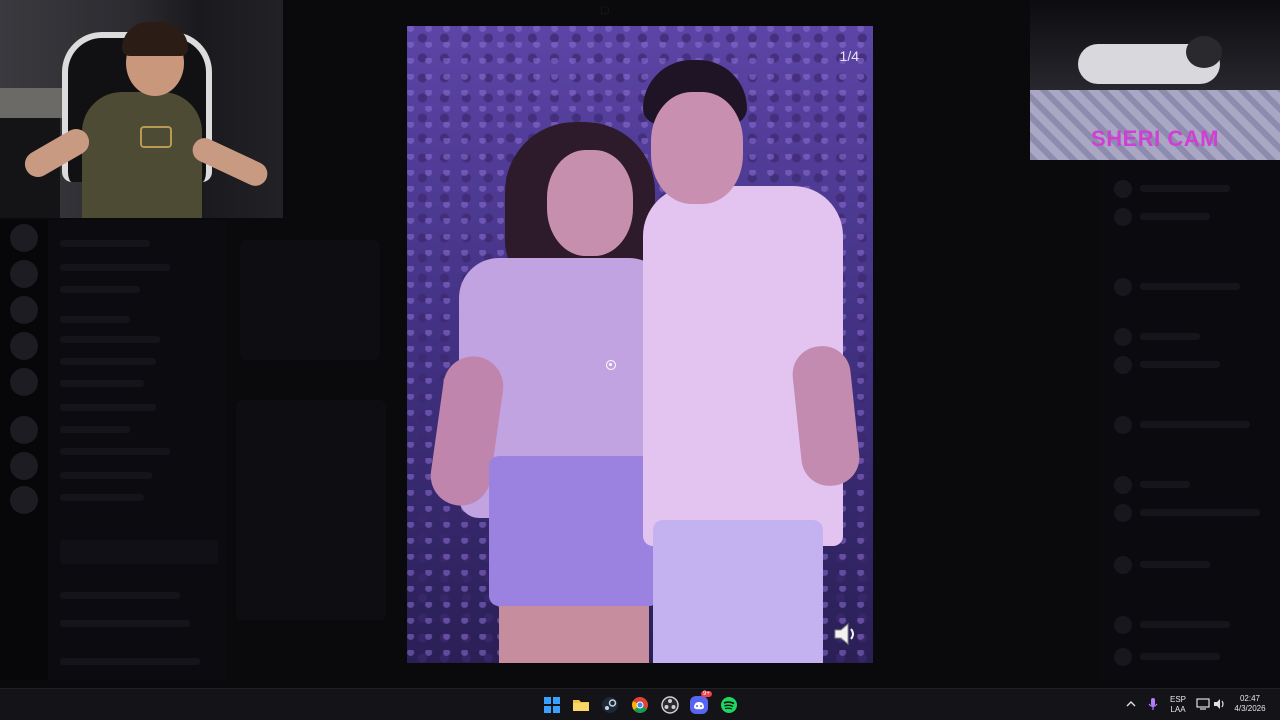 The image size is (1280, 720). I want to click on sheri-cam-label: SHERI CAM, so click(1155, 138).